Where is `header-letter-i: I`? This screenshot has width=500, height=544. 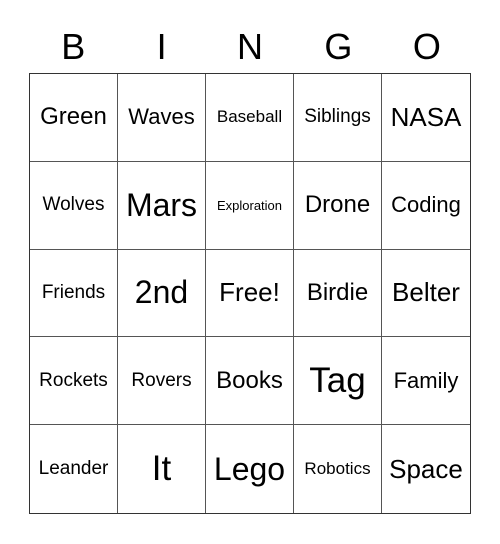
header-letter-i: I is located at coordinates (161, 46).